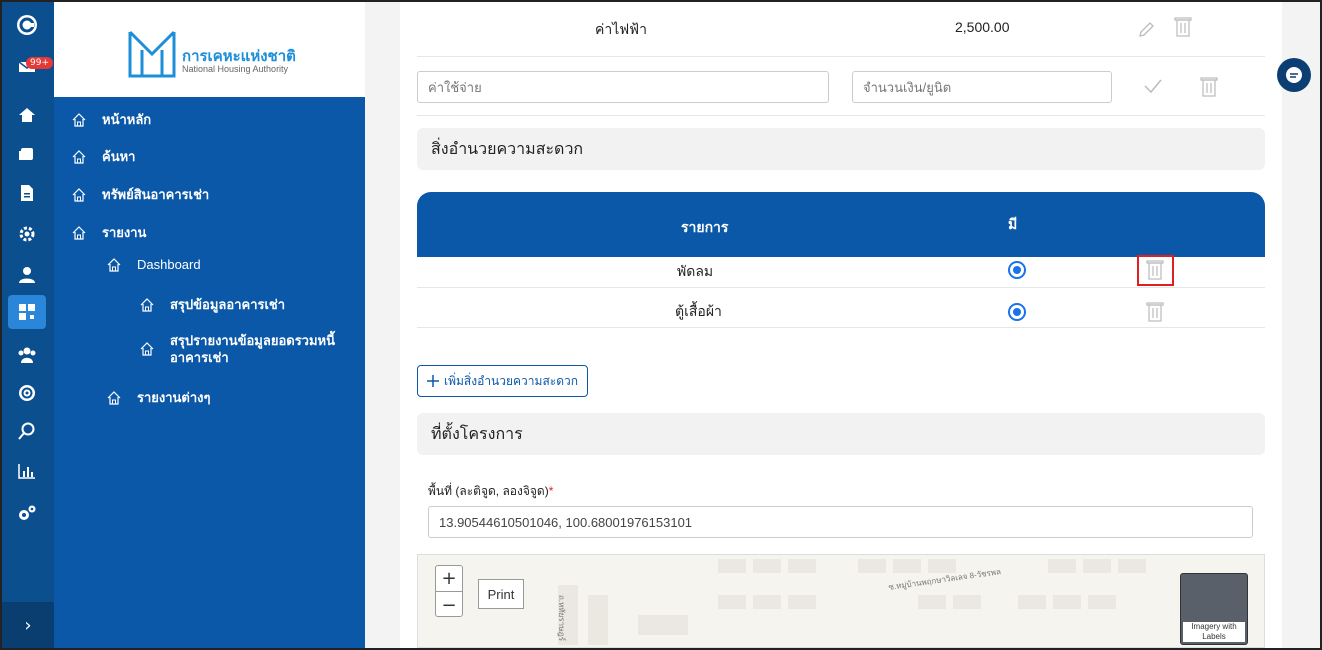 The image size is (1322, 650). I want to click on confirm-expense-button, so click(1153, 88).